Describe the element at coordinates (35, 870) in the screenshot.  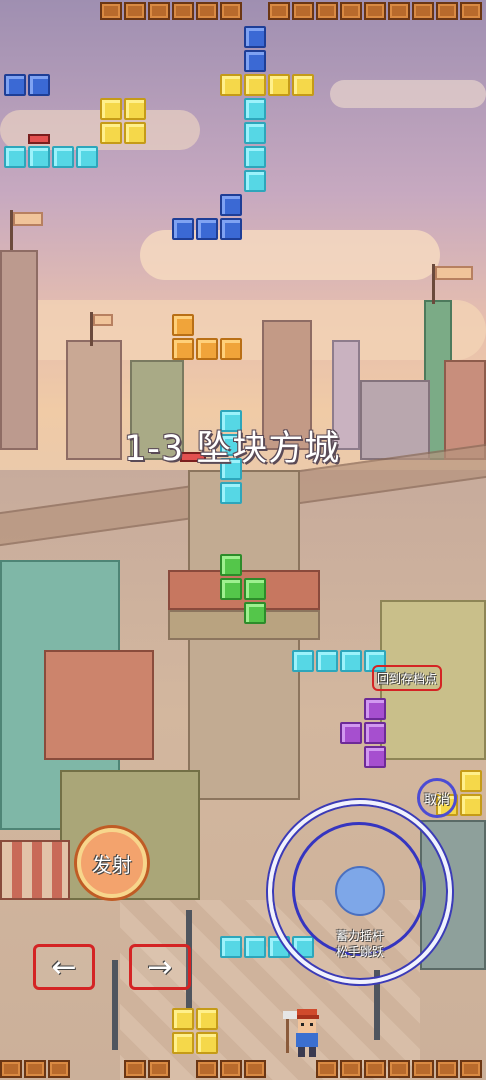
I see `shop-awning` at that location.